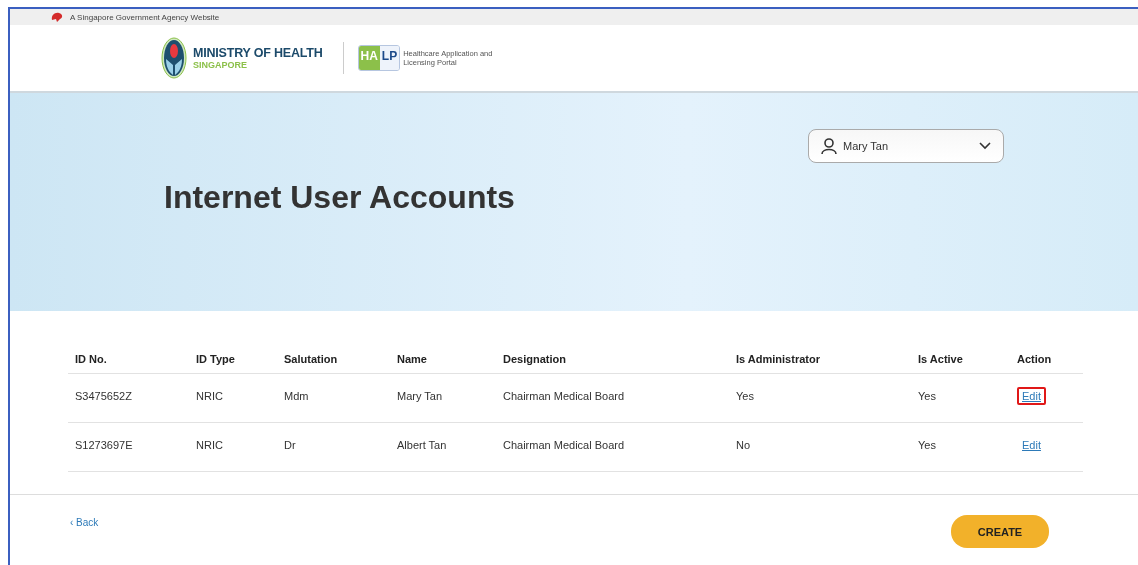 The height and width of the screenshot is (565, 1138). What do you see at coordinates (829, 146) in the screenshot?
I see `user-icon` at bounding box center [829, 146].